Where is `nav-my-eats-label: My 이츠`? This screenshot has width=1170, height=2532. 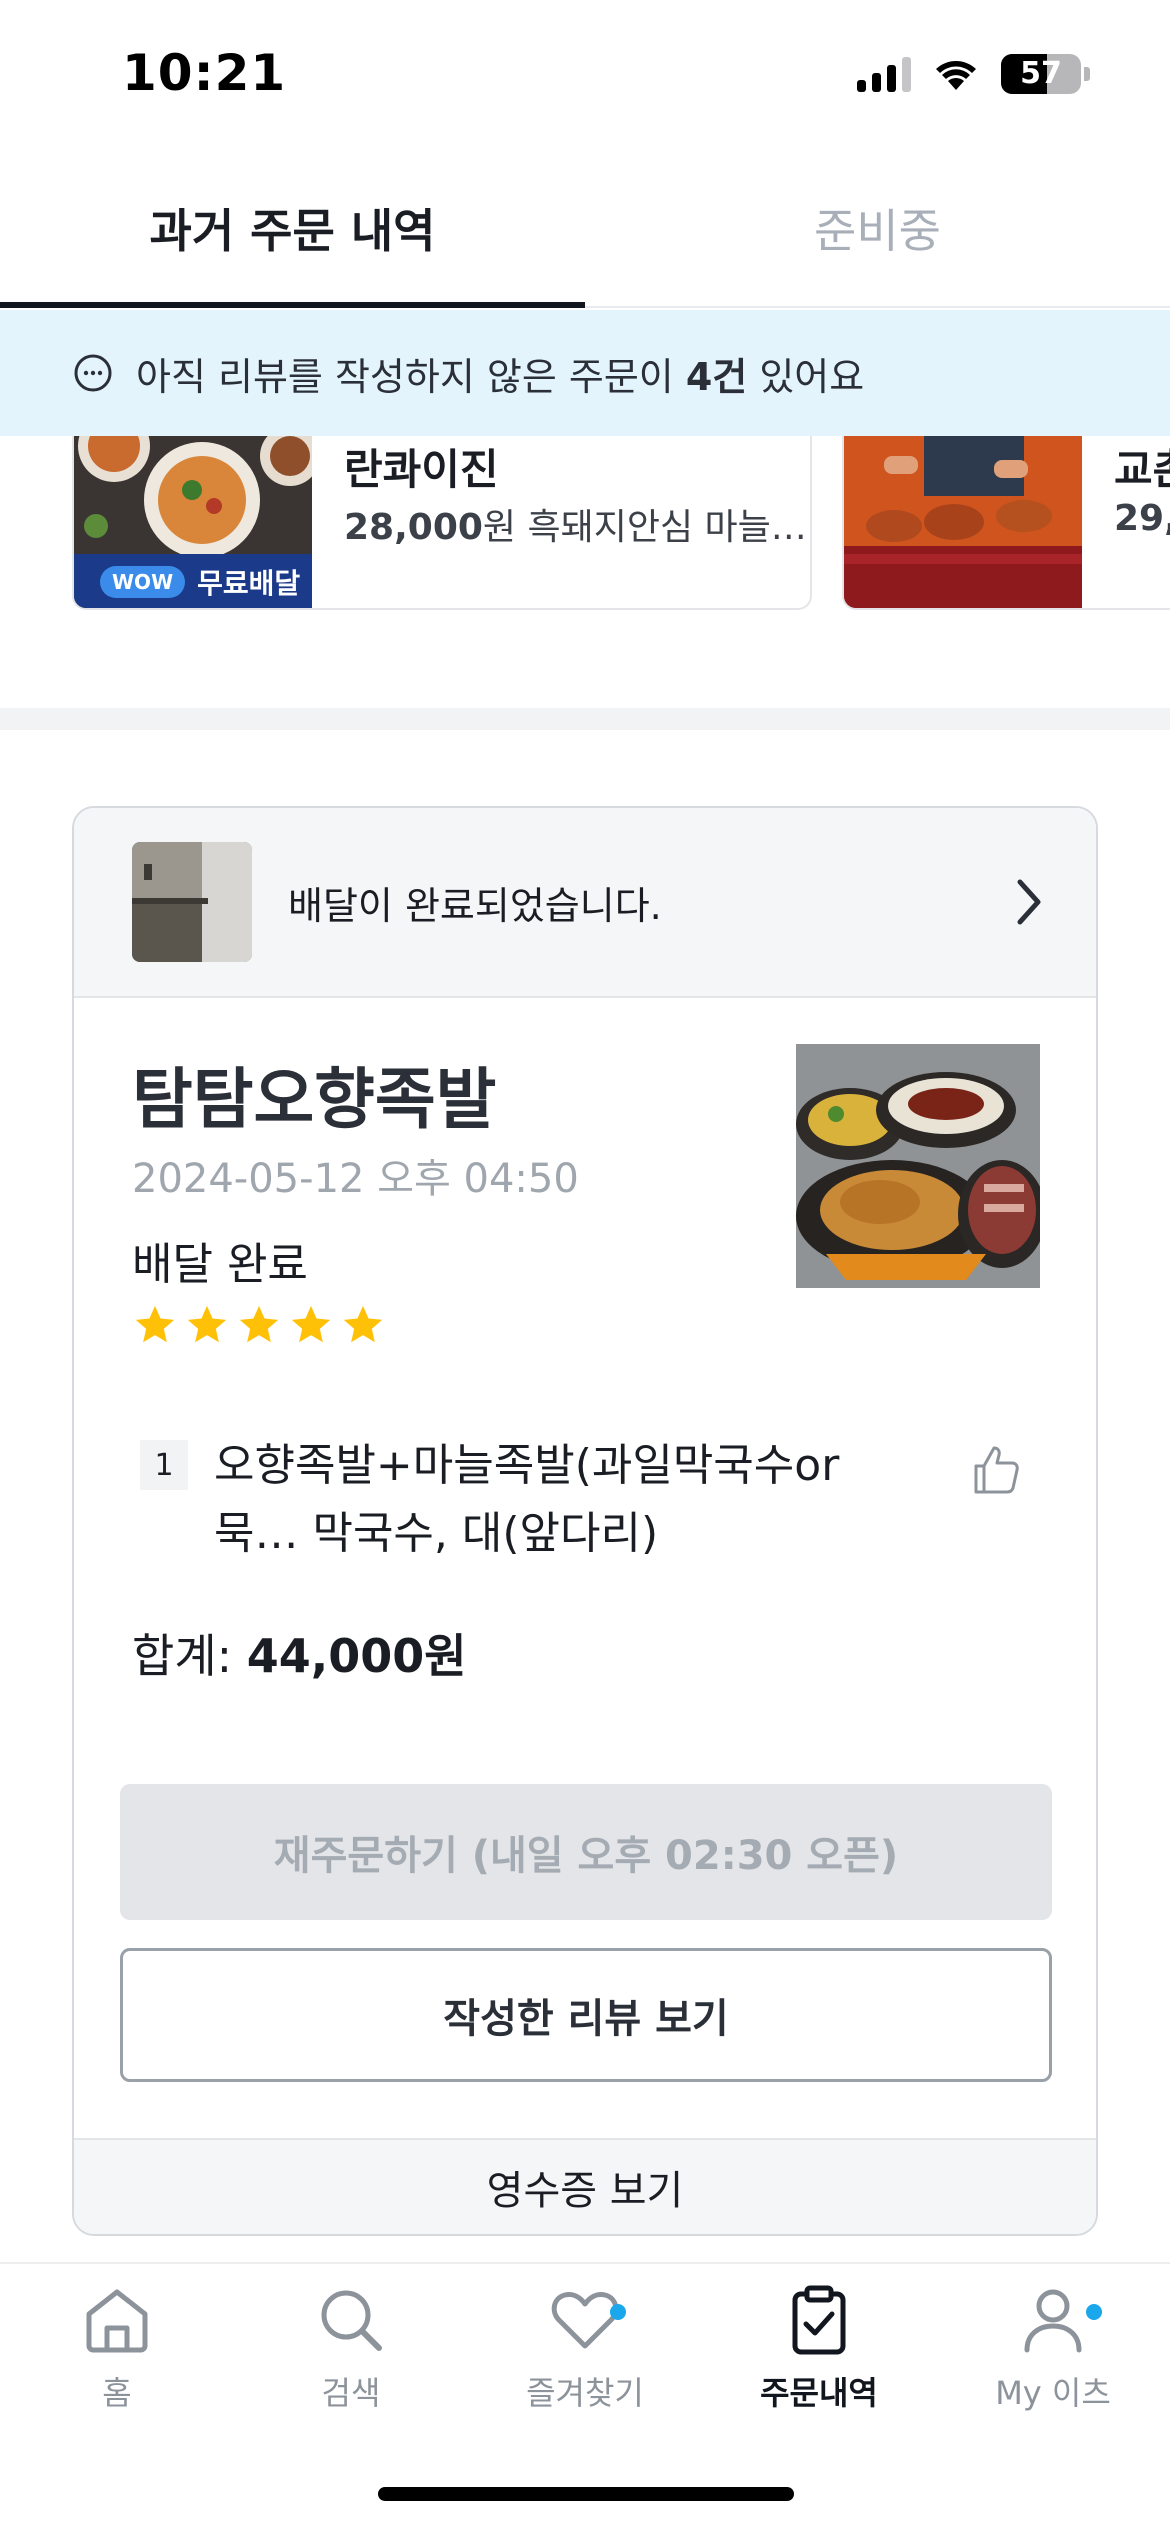 nav-my-eats-label: My 이츠 is located at coordinates (1053, 2393).